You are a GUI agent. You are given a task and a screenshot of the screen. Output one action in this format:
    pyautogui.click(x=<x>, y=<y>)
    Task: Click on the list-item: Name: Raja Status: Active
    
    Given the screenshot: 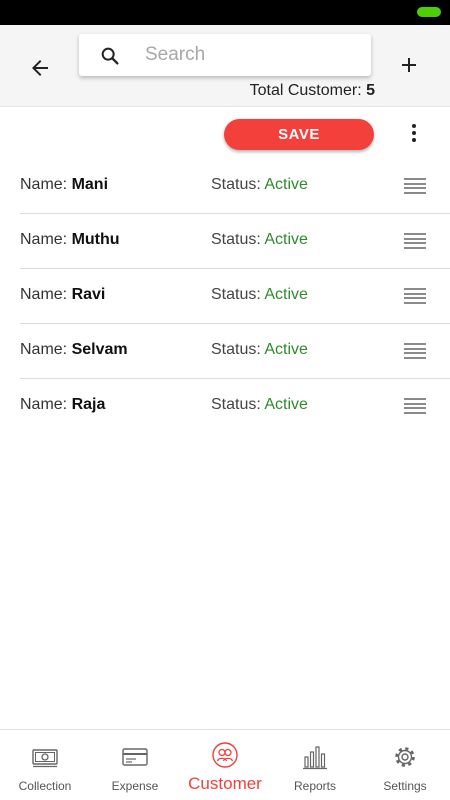 What is the action you would take?
    pyautogui.click(x=235, y=406)
    